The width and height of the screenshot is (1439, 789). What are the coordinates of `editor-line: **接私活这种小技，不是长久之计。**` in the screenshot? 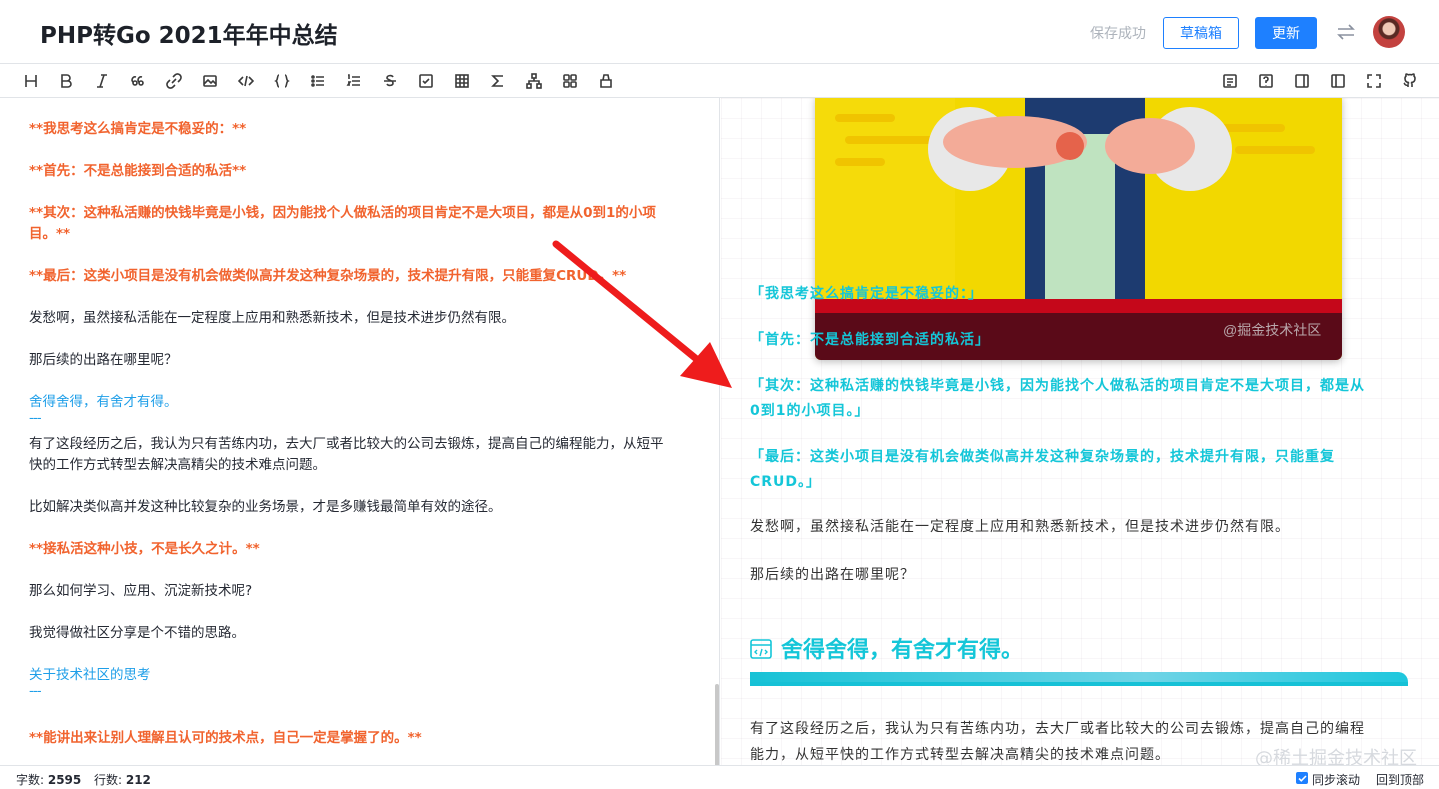 It's located at (361, 549).